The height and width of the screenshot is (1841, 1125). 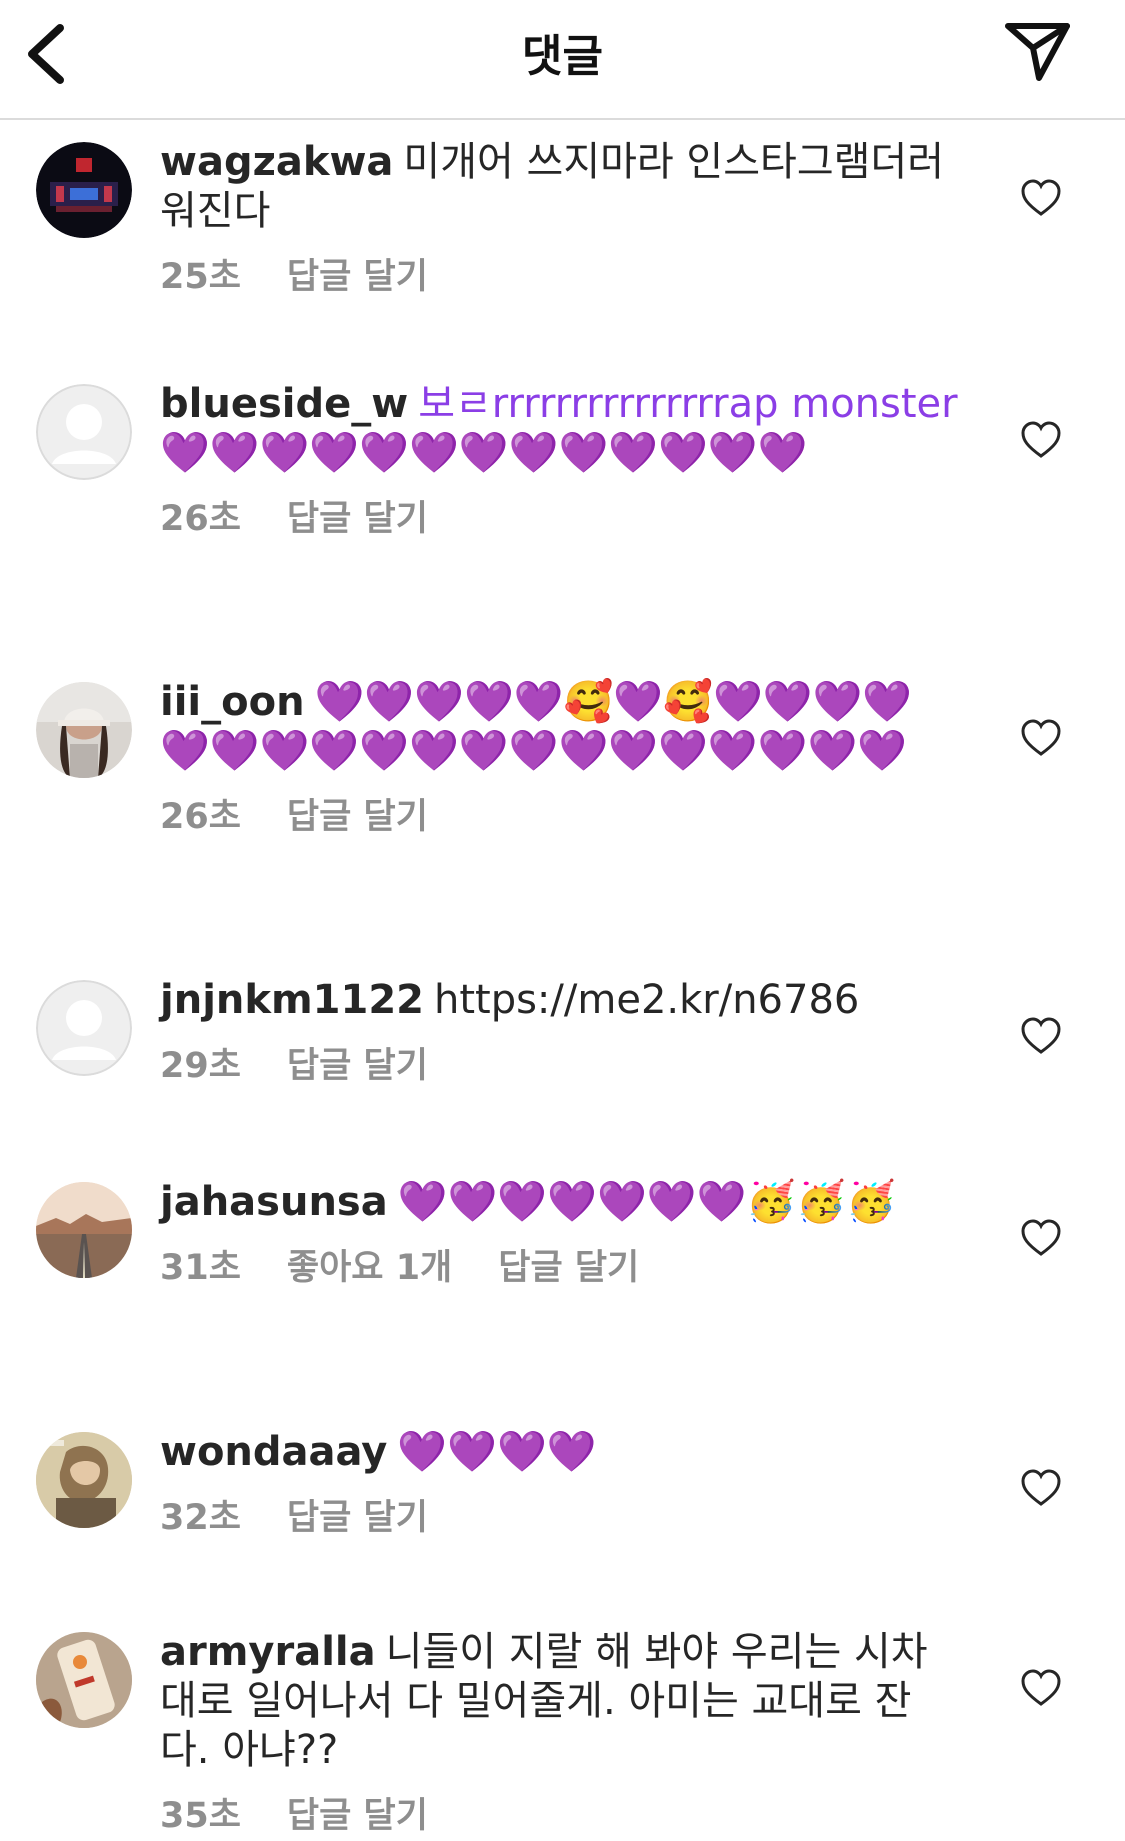 I want to click on comment-username: wagzakwa, so click(x=276, y=162).